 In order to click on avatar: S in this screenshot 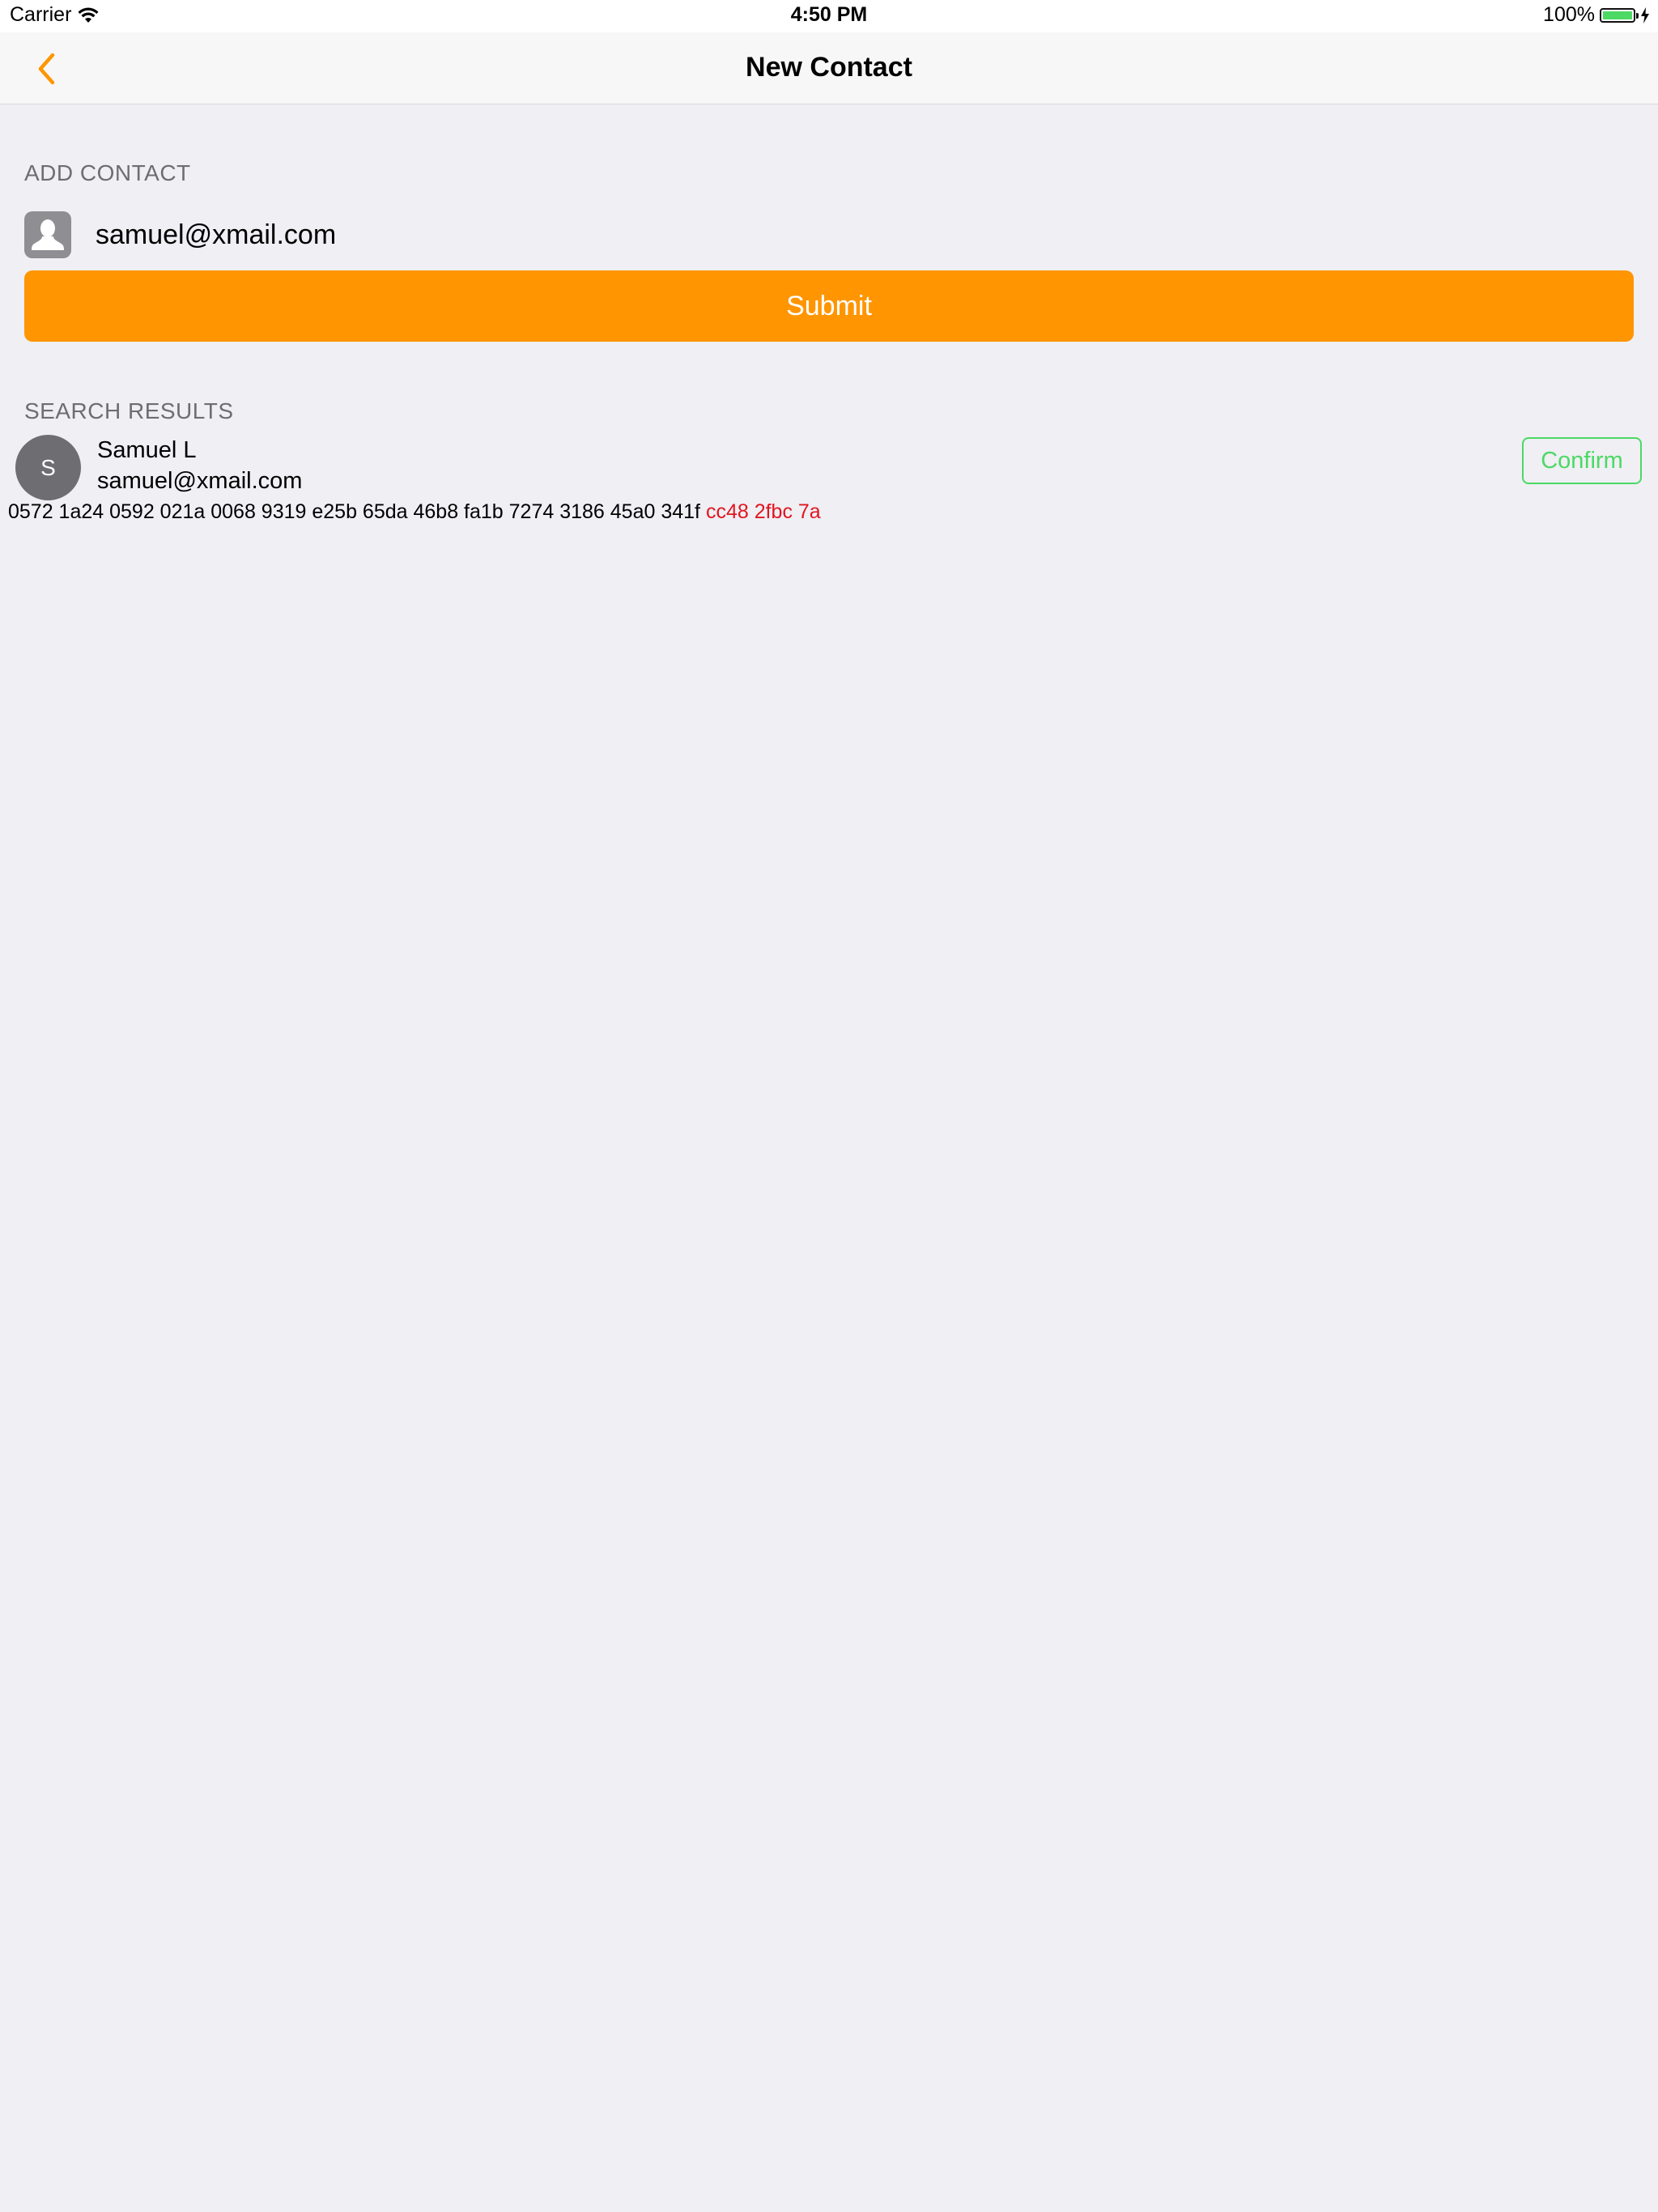, I will do `click(48, 468)`.